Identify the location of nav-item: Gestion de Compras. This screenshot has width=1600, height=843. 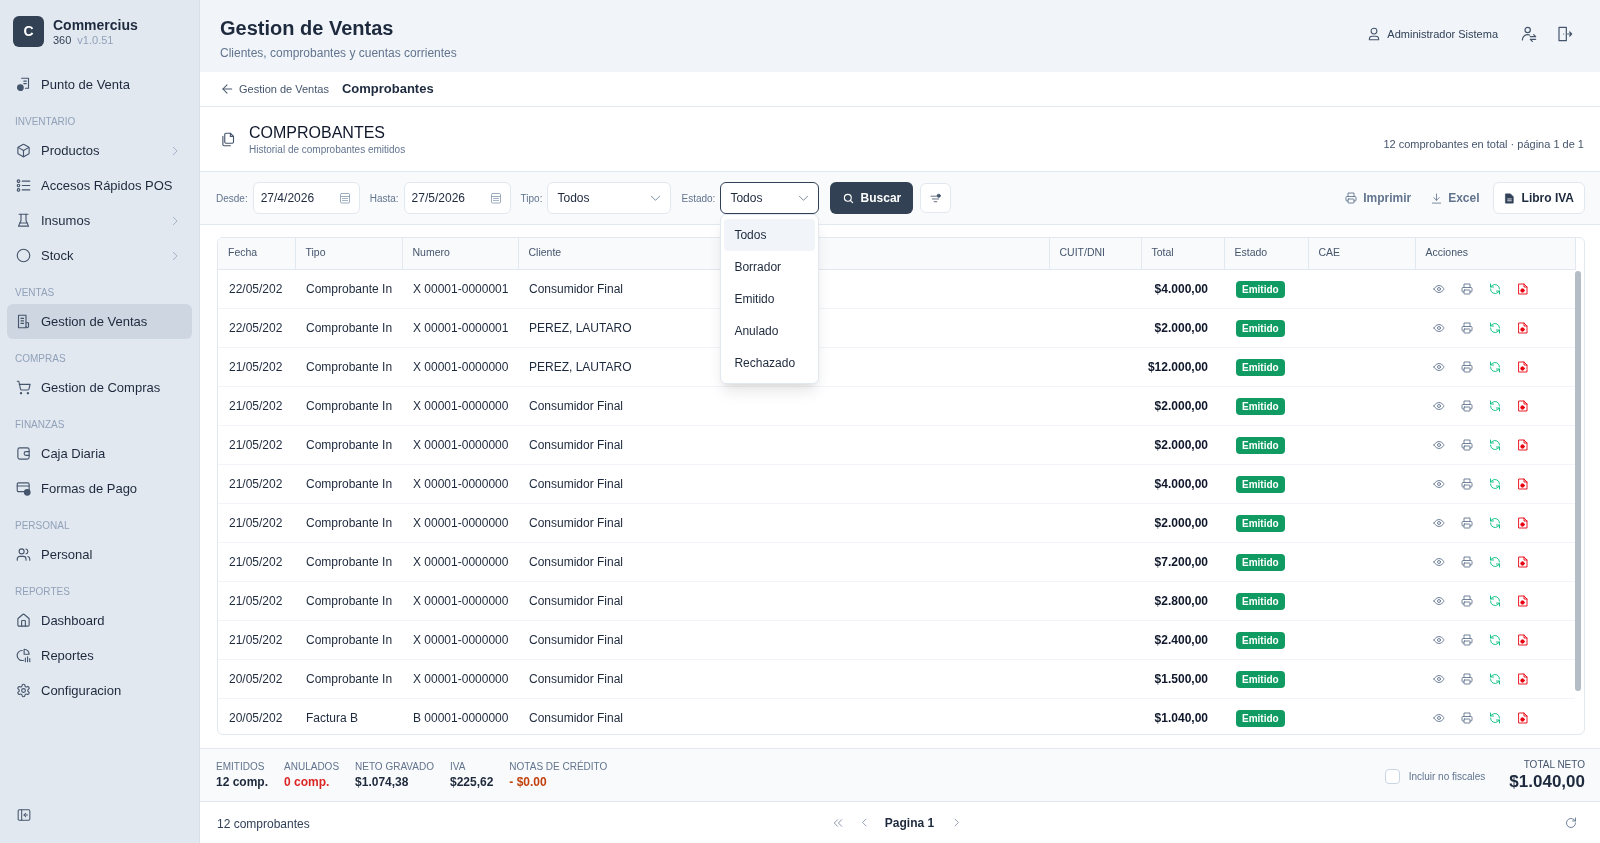
(99, 387).